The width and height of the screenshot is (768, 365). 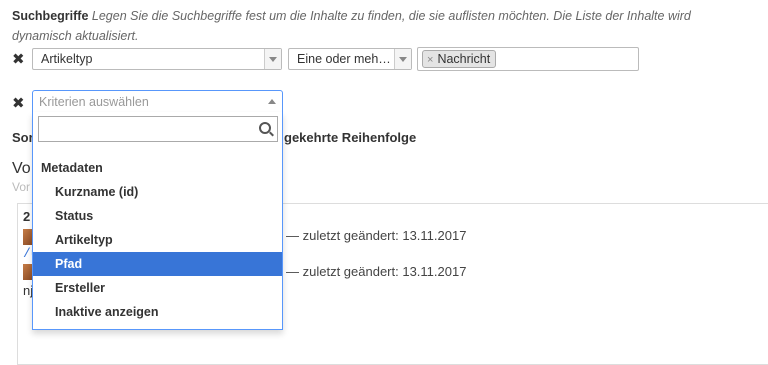 What do you see at coordinates (157, 102) in the screenshot?
I see `criteria-select: Kriterien auswählen` at bounding box center [157, 102].